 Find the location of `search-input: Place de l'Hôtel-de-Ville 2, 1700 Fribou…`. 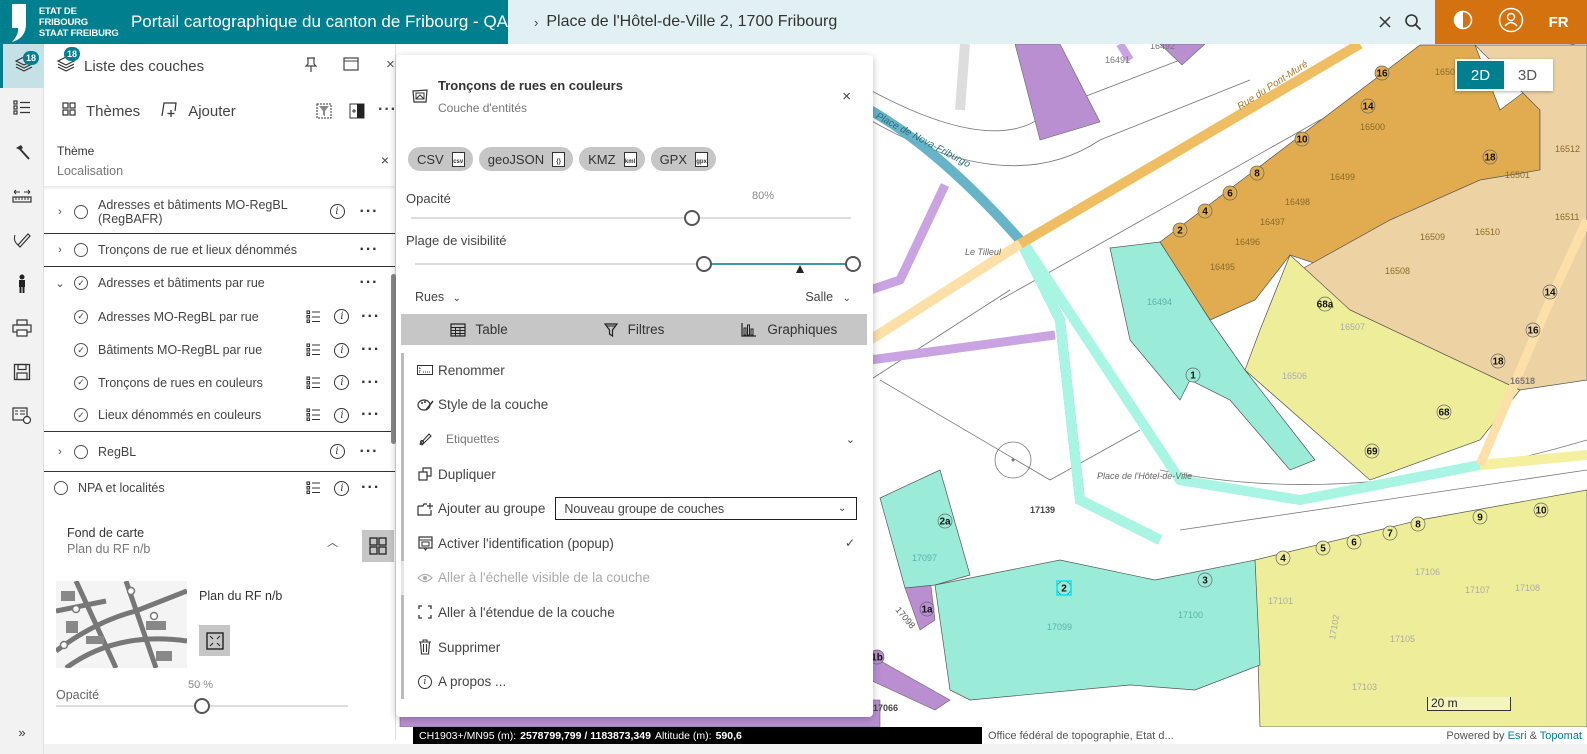

search-input: Place de l'Hôtel-de-Ville 2, 1700 Fribou… is located at coordinates (958, 22).